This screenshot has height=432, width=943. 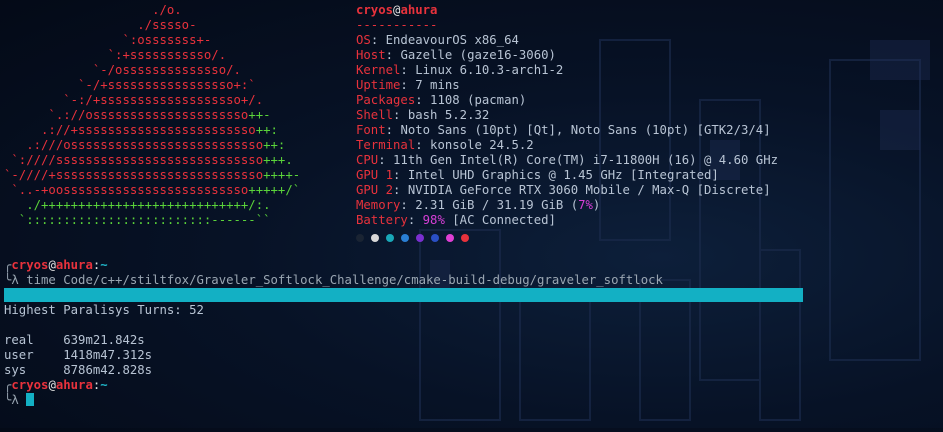 What do you see at coordinates (282, 175) in the screenshot?
I see `logo-green-part: ++++-` at bounding box center [282, 175].